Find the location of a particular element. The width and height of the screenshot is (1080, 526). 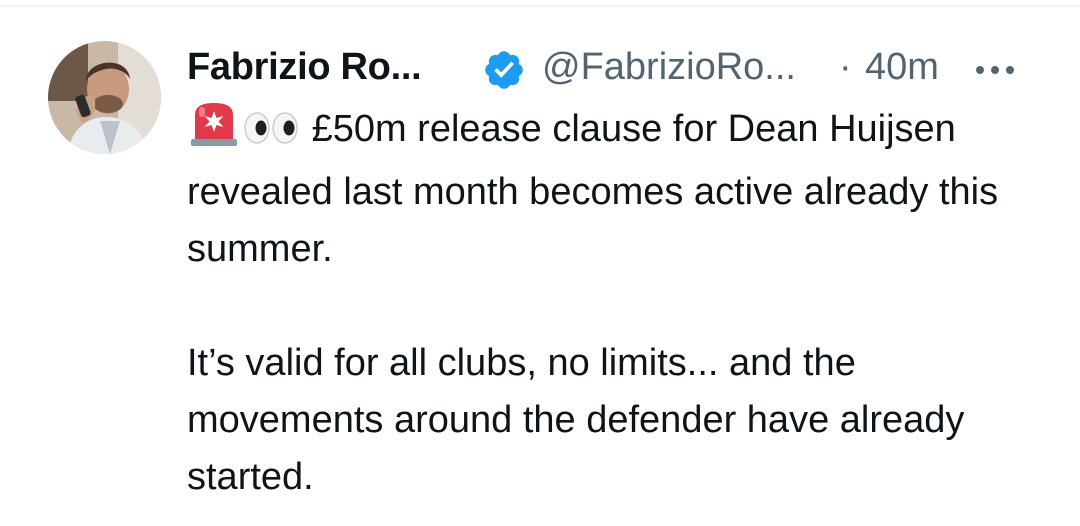

verified-badge-icon is located at coordinates (504, 70).